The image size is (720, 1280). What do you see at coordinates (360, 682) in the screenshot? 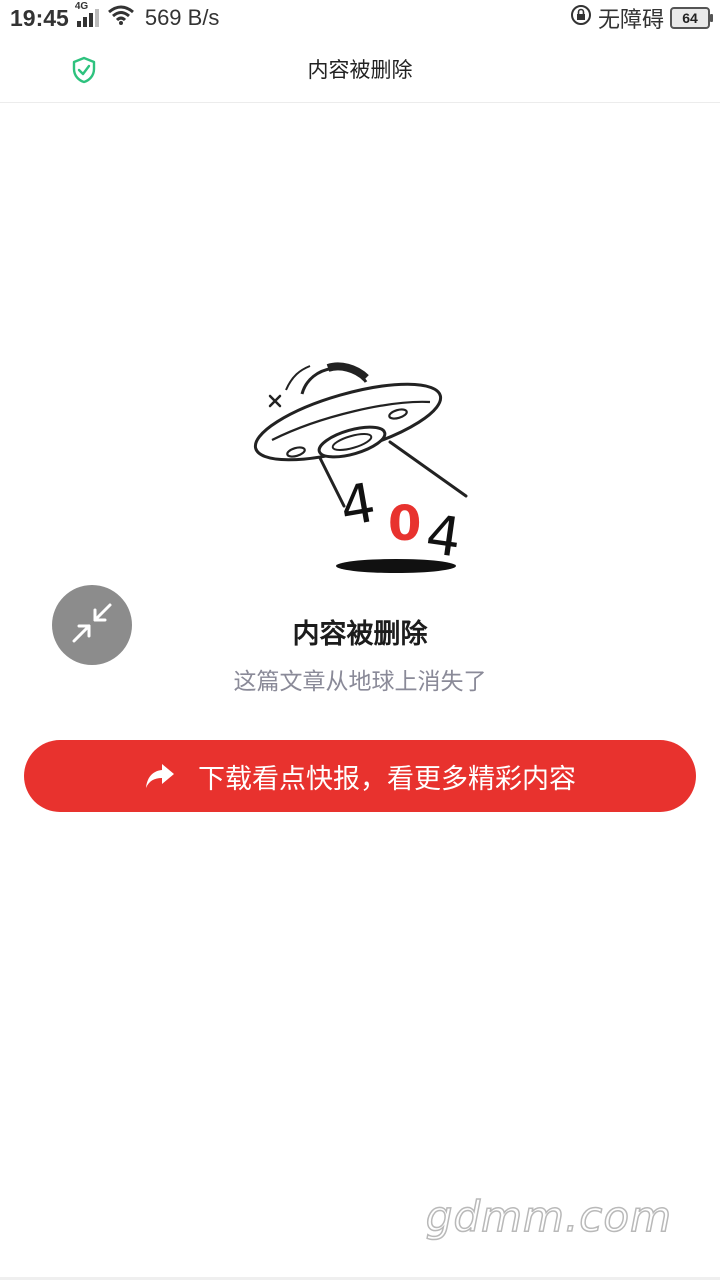
I see `error-subtitle: 这篇文章从地球上消失了` at bounding box center [360, 682].